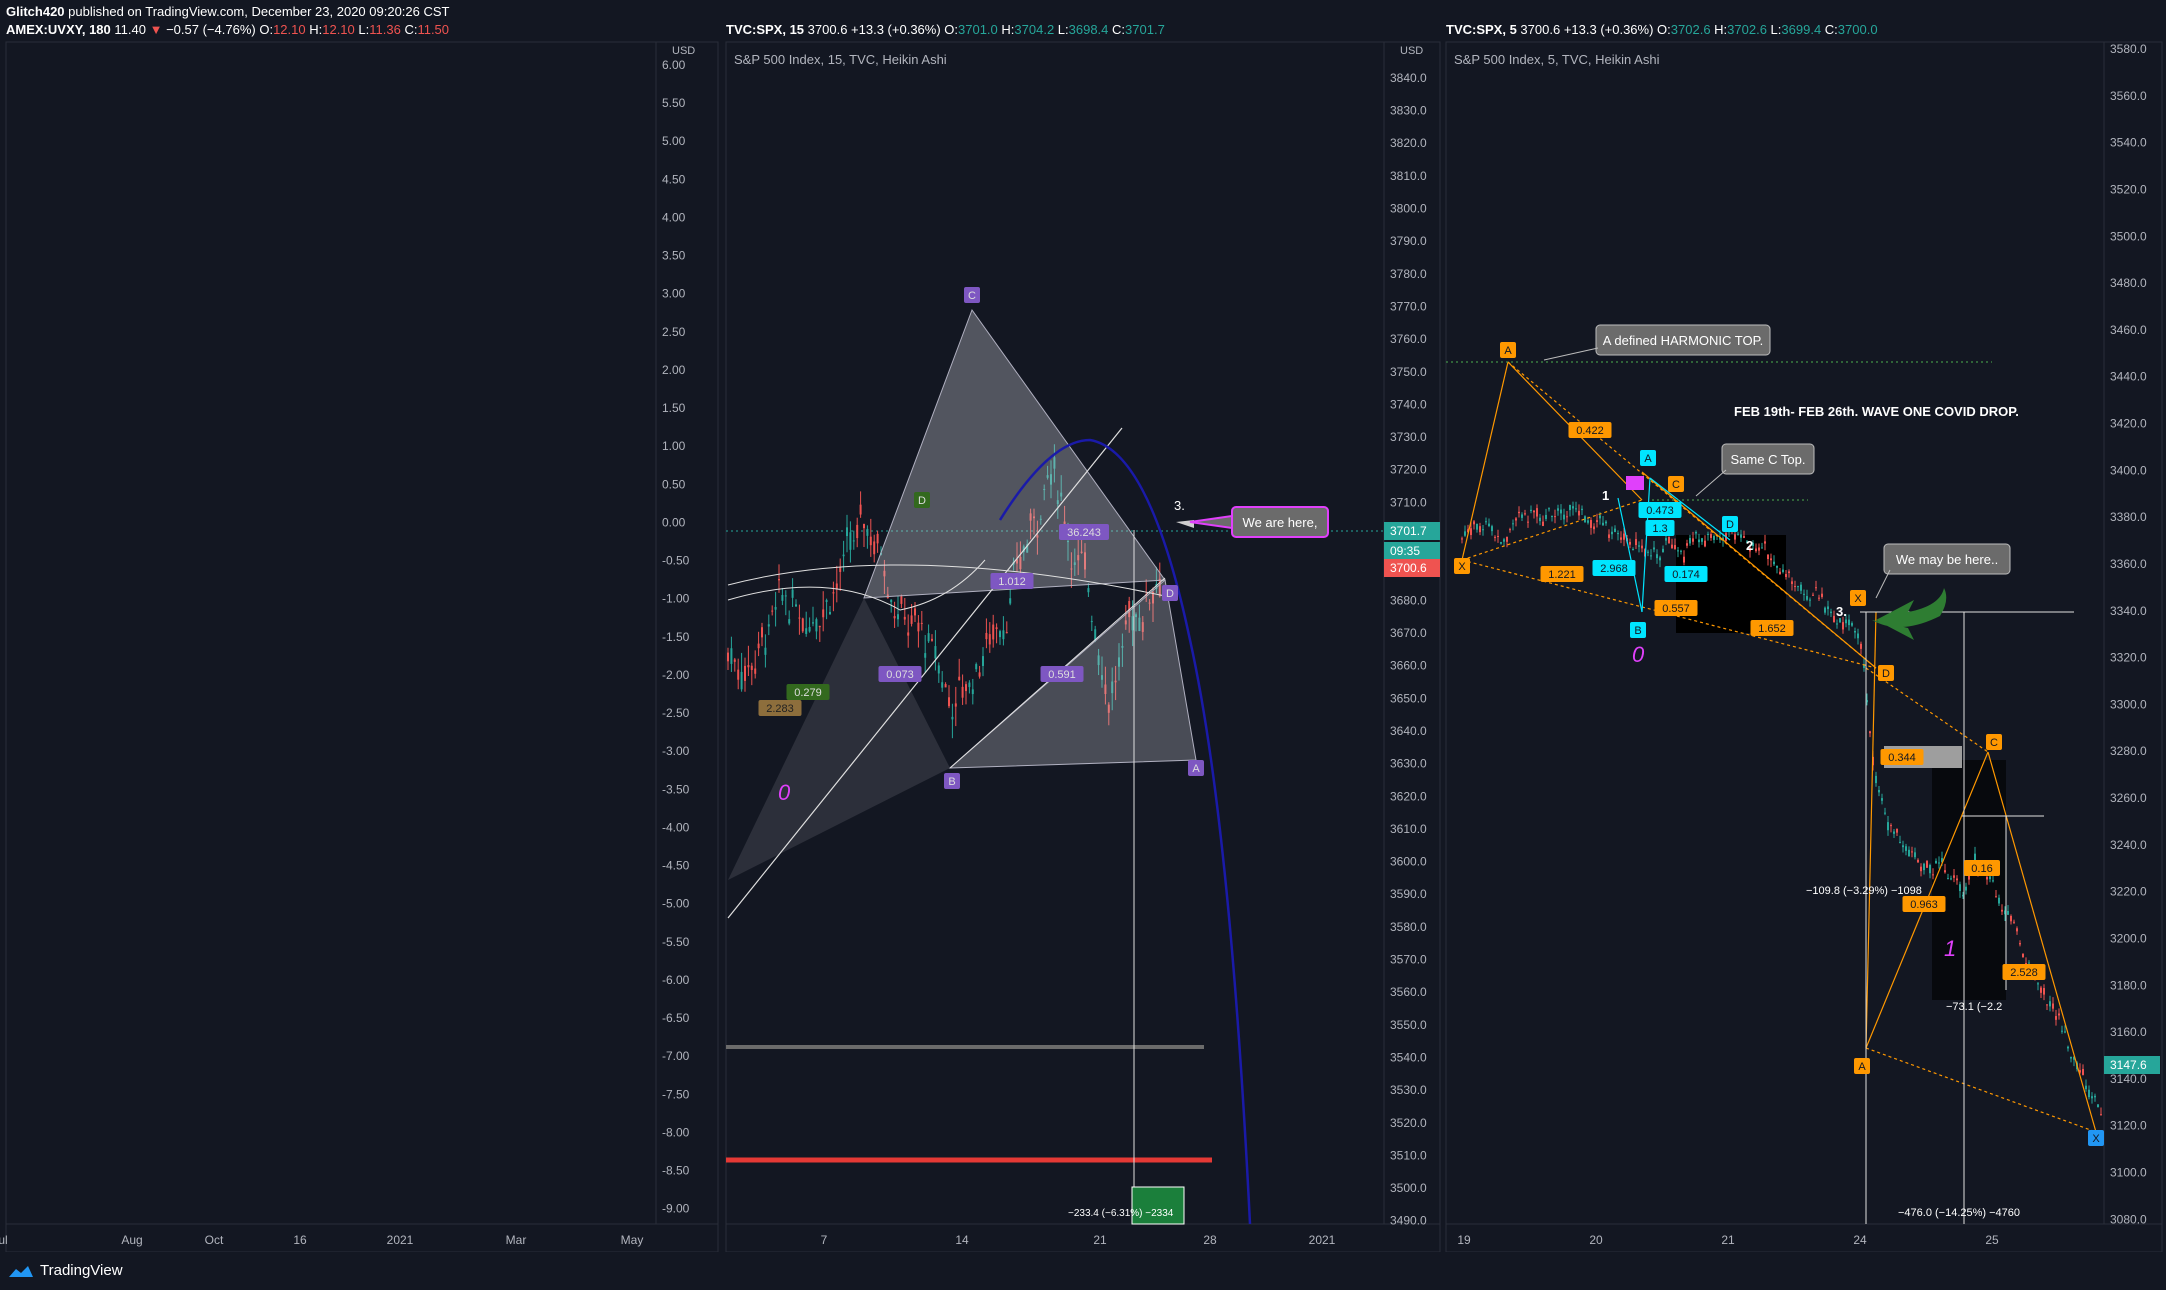  Describe the element at coordinates (824, 1240) in the screenshot. I see `x-tick-label: 7` at that location.